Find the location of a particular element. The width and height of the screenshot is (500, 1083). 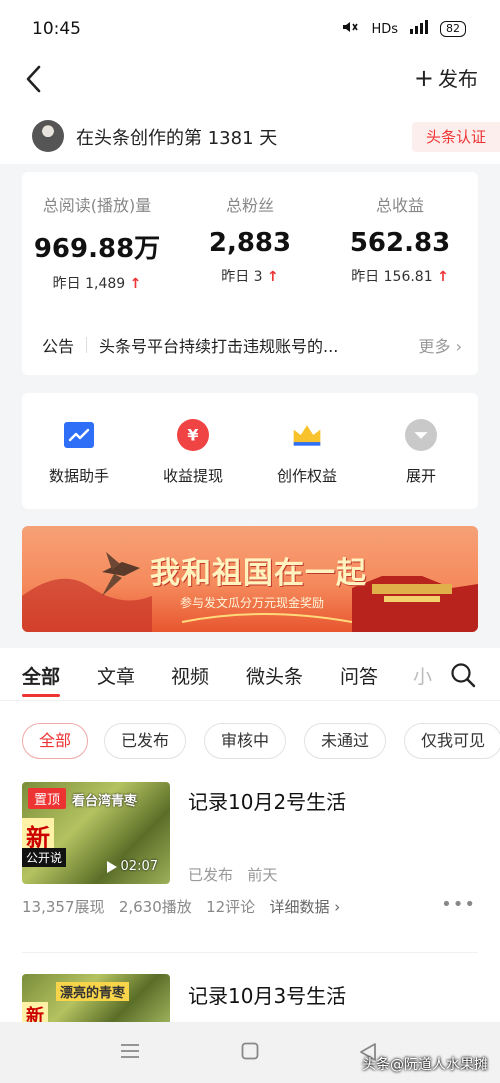

post-title: 记录10月2号生活 is located at coordinates (267, 800).